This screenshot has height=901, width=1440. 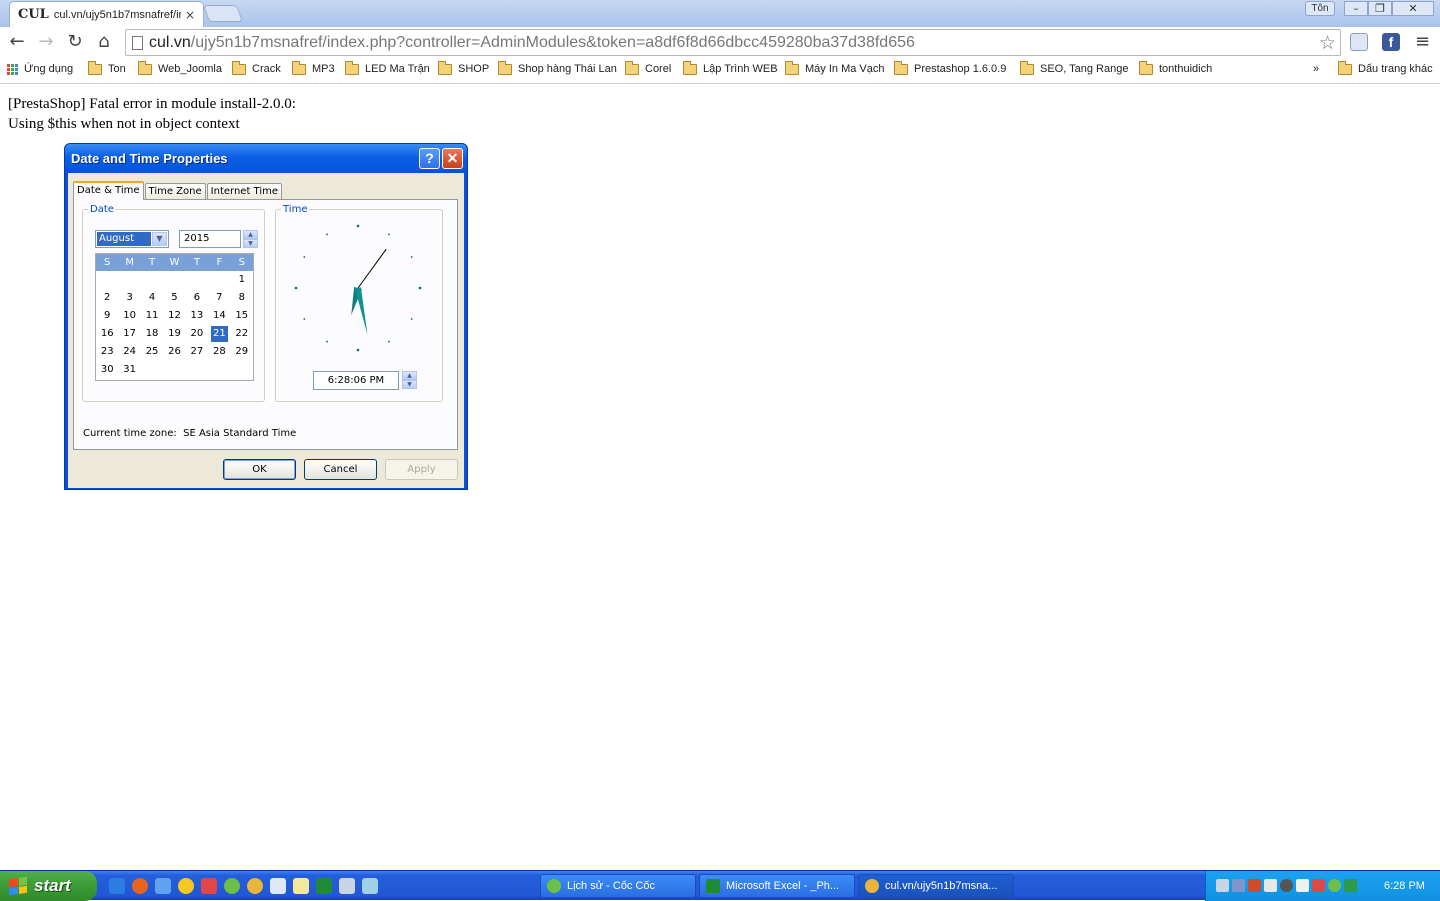 I want to click on other-bookmarks-folder: Dấu trang khác, so click(x=1385, y=67).